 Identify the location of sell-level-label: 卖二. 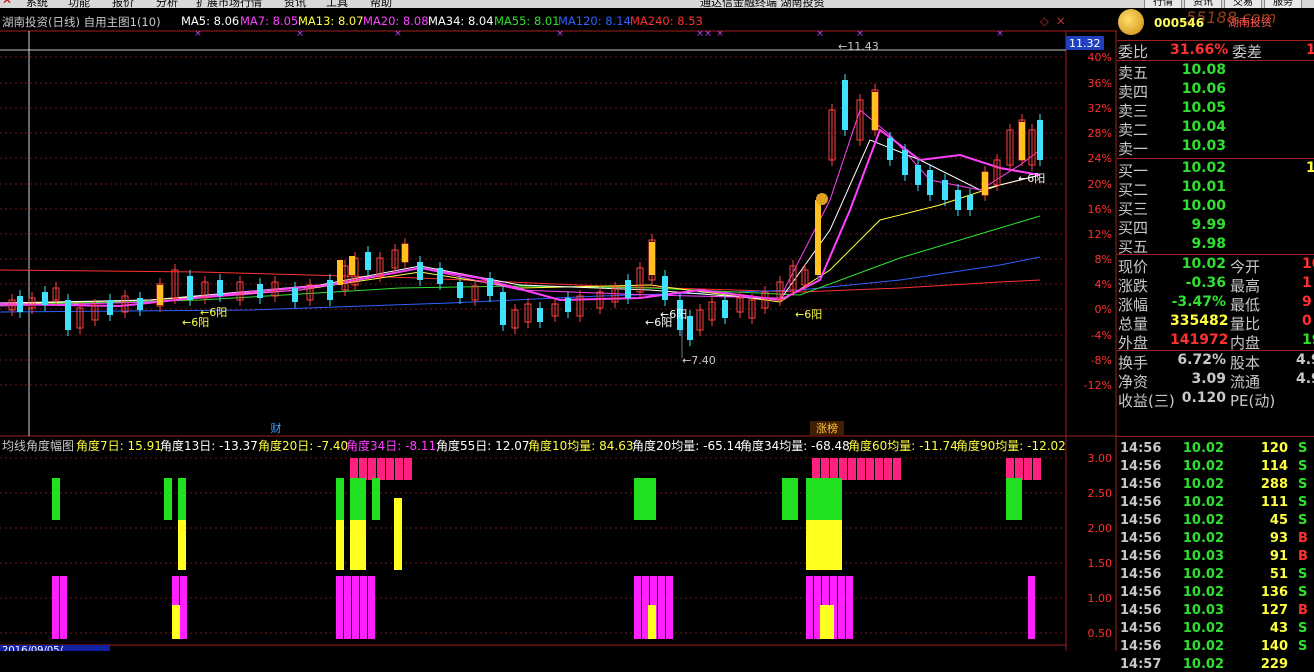
(1133, 130).